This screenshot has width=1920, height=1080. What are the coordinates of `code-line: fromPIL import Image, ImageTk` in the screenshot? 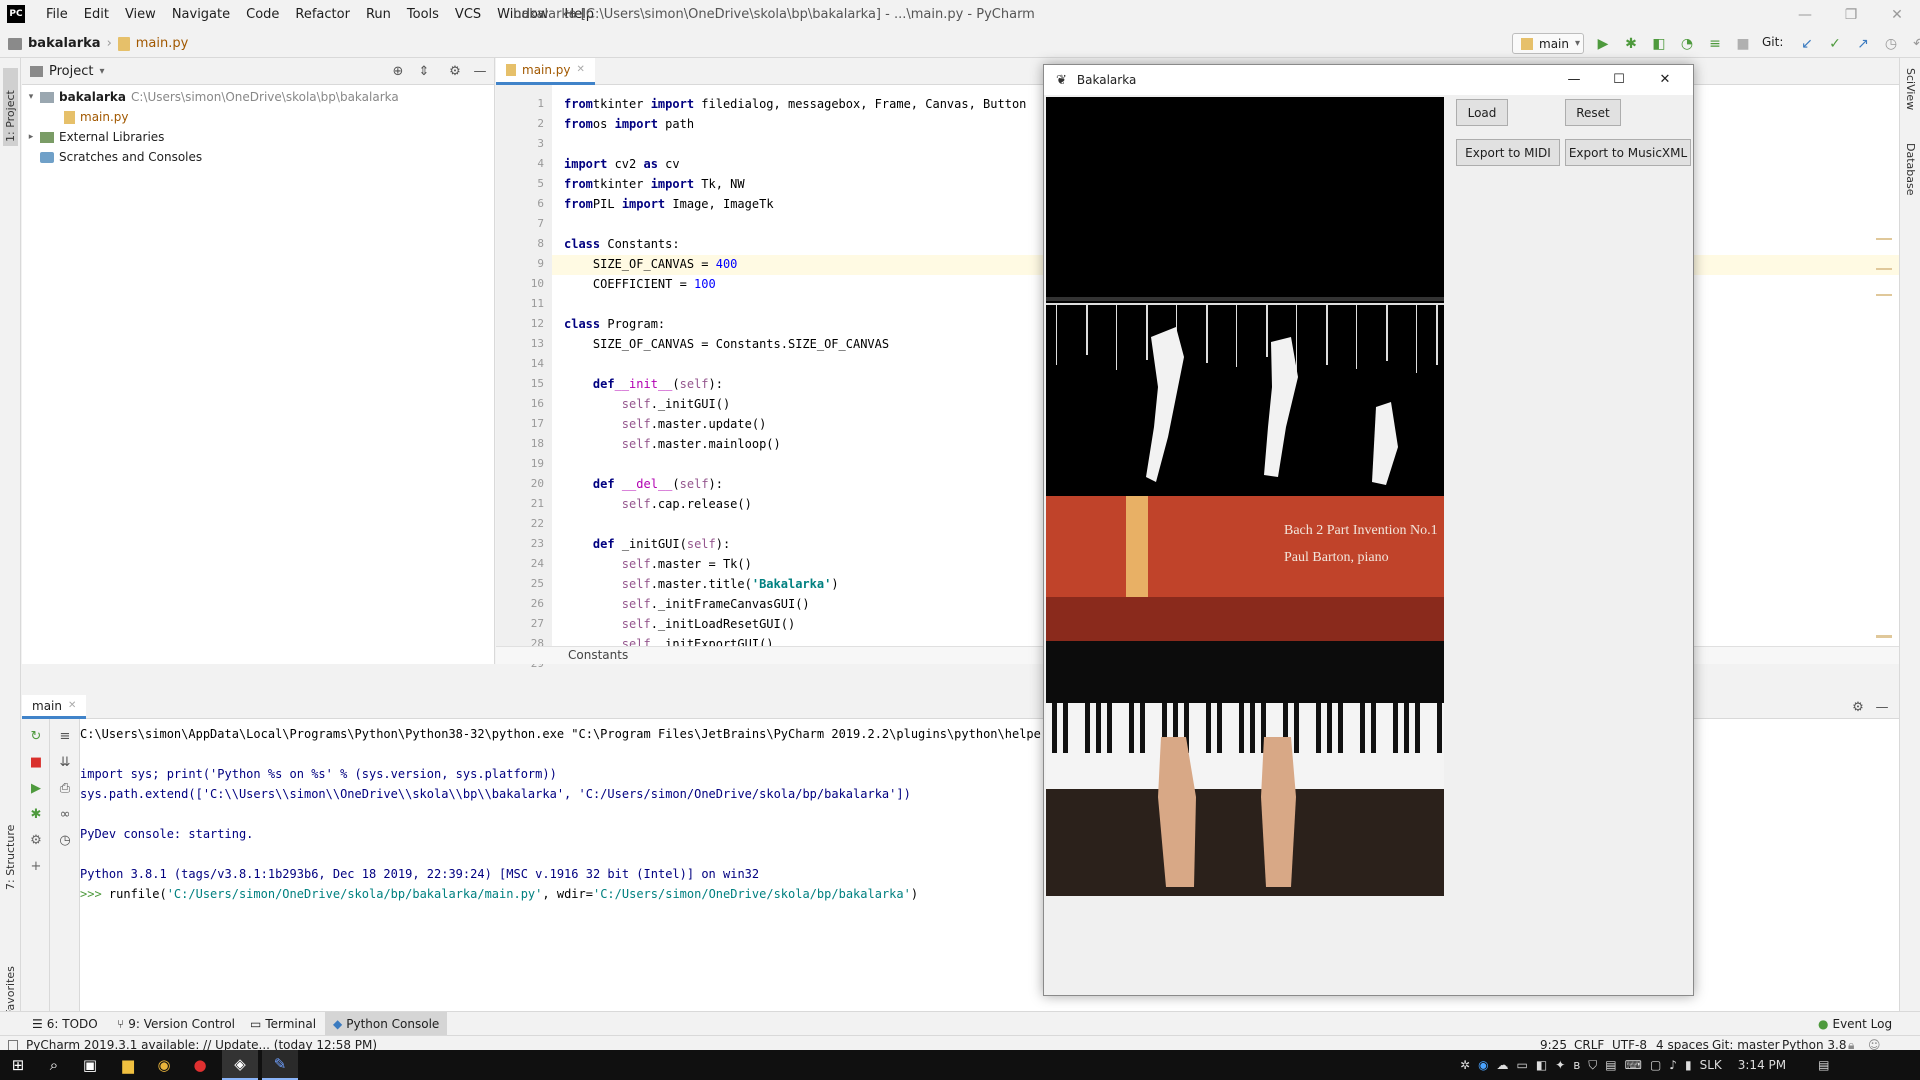 It's located at (669, 204).